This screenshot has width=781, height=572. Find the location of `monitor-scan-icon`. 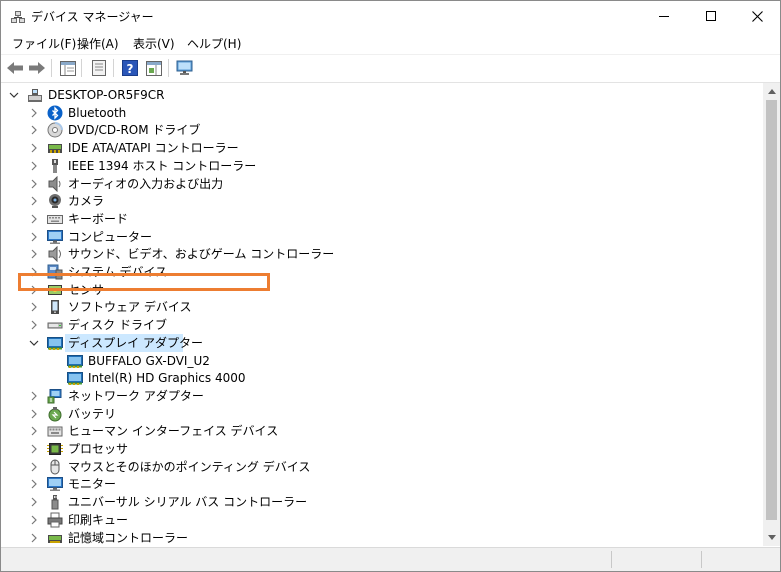

monitor-scan-icon is located at coordinates (184, 67).